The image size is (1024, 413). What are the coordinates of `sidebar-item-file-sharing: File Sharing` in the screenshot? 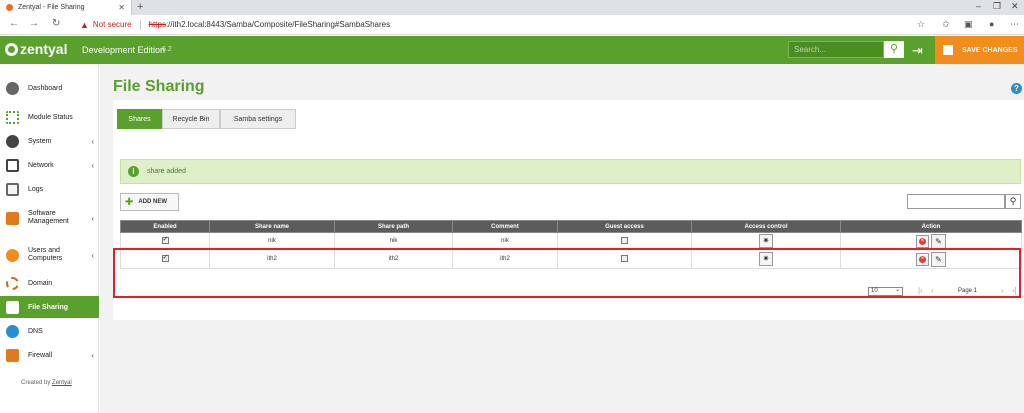 It's located at (49, 307).